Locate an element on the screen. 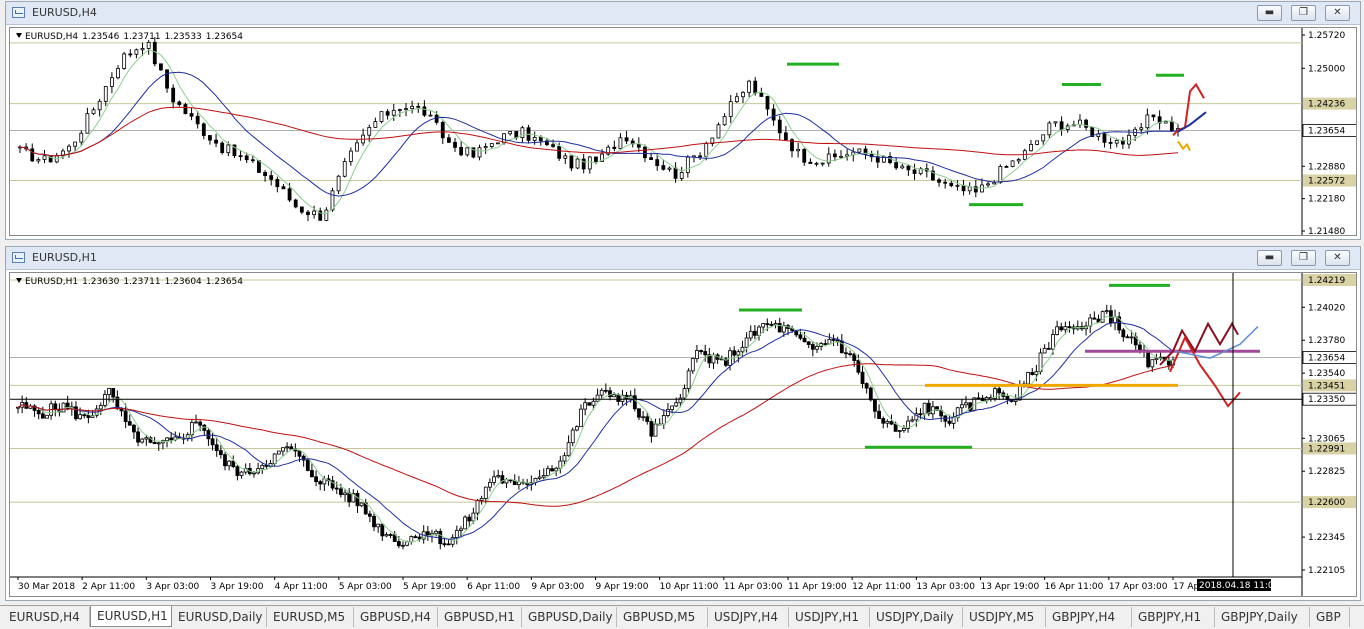 This screenshot has width=1364, height=629. chart-tab-usdjpy-m5: USDJPY,M5 is located at coordinates (1004, 617).